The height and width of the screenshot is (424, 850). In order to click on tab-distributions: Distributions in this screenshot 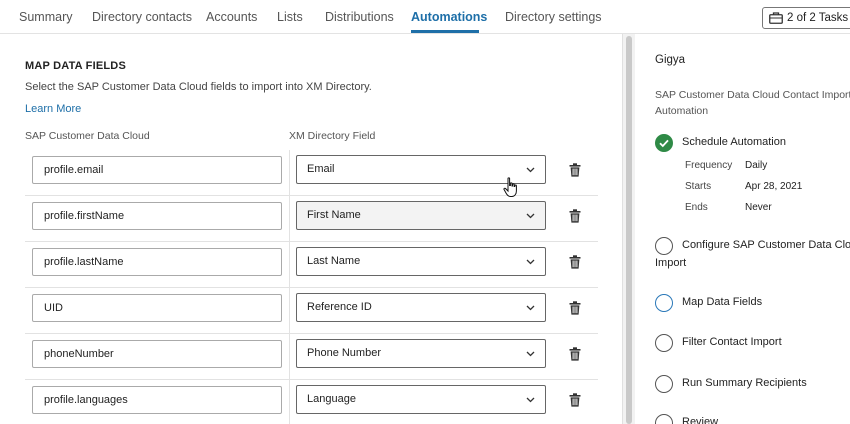, I will do `click(359, 17)`.